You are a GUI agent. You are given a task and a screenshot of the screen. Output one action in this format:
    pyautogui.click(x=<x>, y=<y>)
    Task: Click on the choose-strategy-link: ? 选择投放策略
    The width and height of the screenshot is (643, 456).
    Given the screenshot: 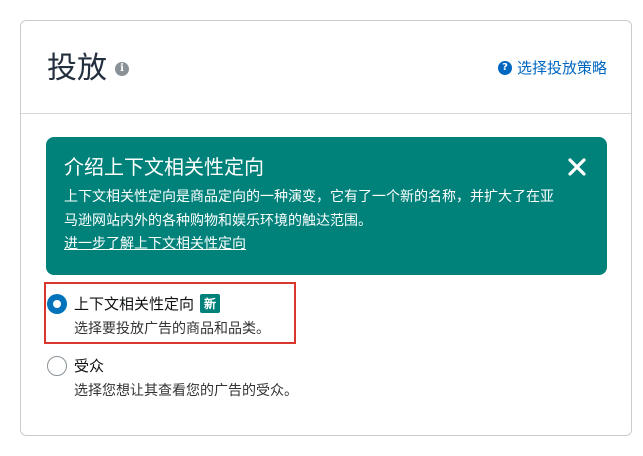 What is the action you would take?
    pyautogui.click(x=552, y=67)
    